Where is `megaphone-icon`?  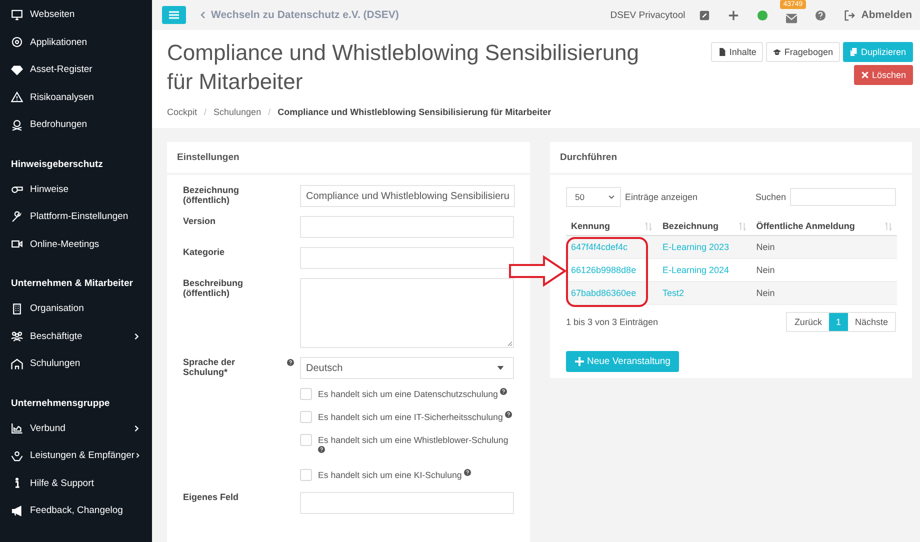
megaphone-icon is located at coordinates (17, 510).